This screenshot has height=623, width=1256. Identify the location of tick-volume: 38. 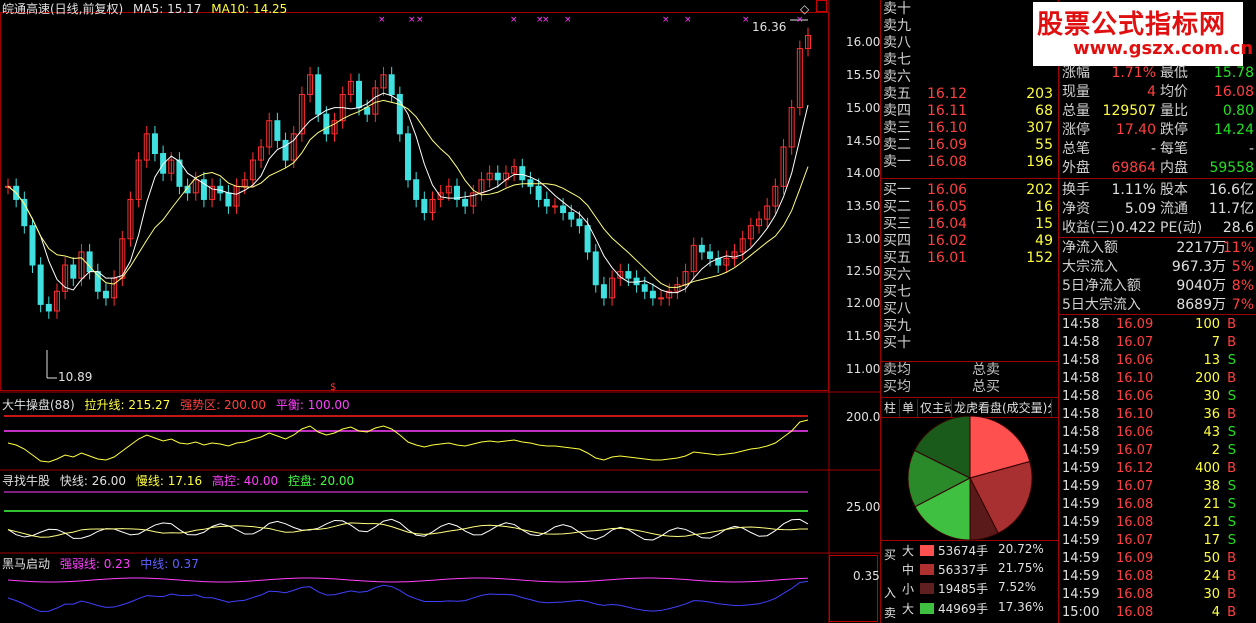
(1211, 486).